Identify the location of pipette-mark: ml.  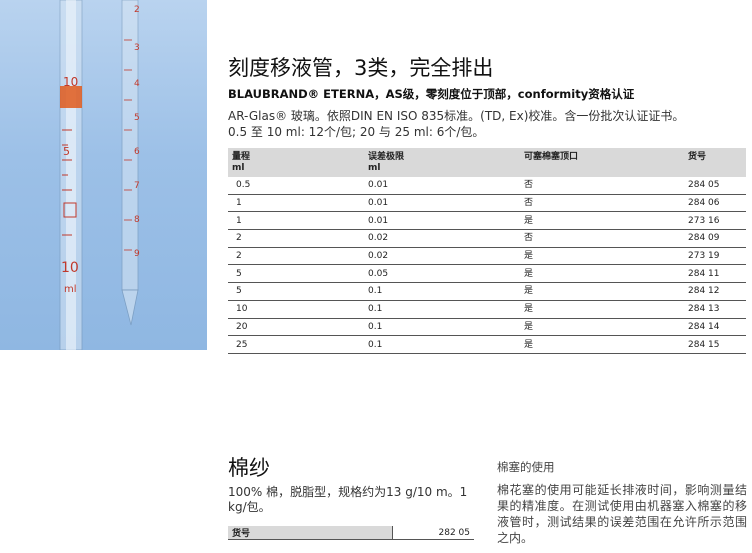
(70, 289).